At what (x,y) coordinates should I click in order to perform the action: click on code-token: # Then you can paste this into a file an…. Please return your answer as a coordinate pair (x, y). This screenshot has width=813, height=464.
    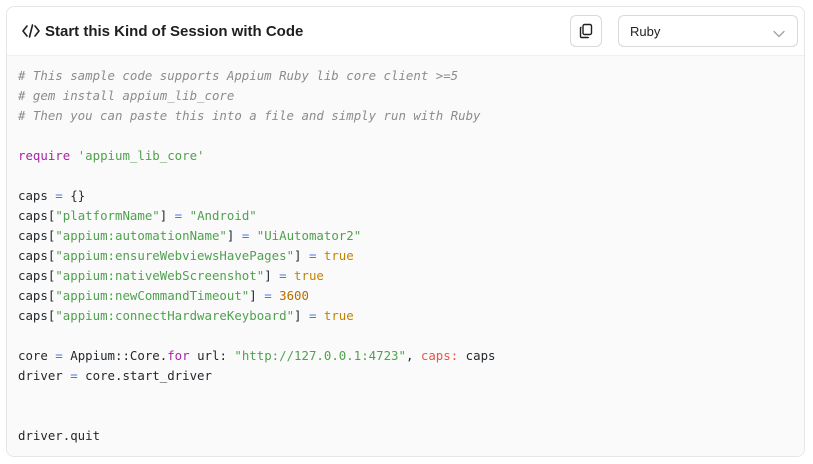
    Looking at the image, I should click on (249, 115).